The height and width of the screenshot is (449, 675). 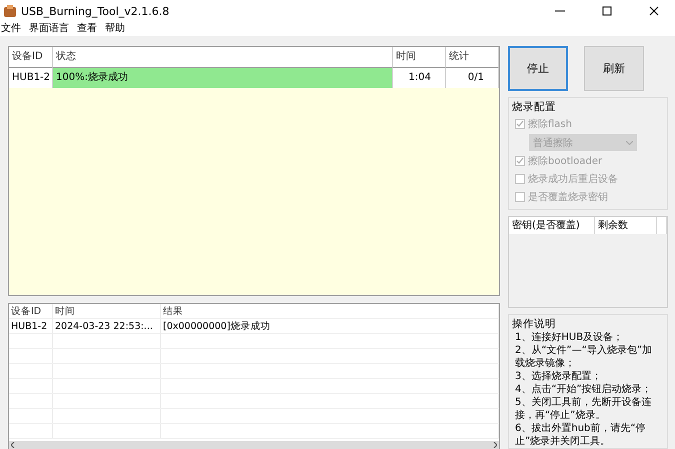 What do you see at coordinates (558, 376) in the screenshot?
I see `instruction-text: 3、选择烧录配置；` at bounding box center [558, 376].